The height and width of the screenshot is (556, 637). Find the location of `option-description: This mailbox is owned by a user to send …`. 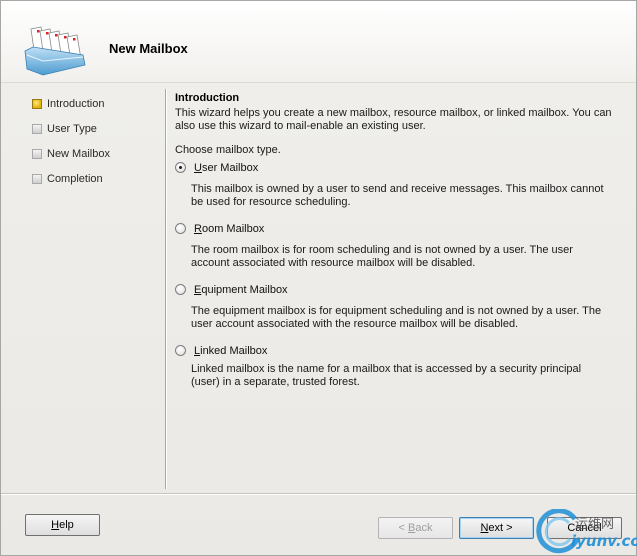

option-description: This mailbox is owned by a user to send … is located at coordinates (397, 195).